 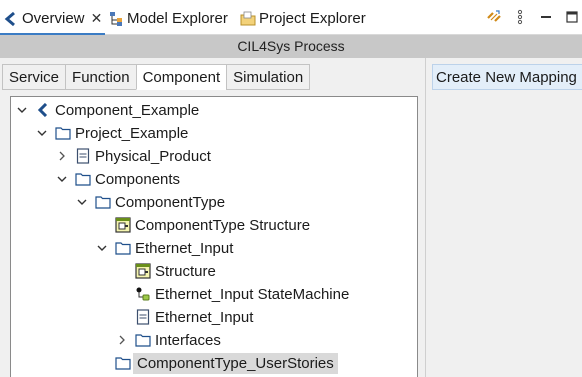 What do you see at coordinates (546, 17) in the screenshot?
I see `minimize-icon` at bounding box center [546, 17].